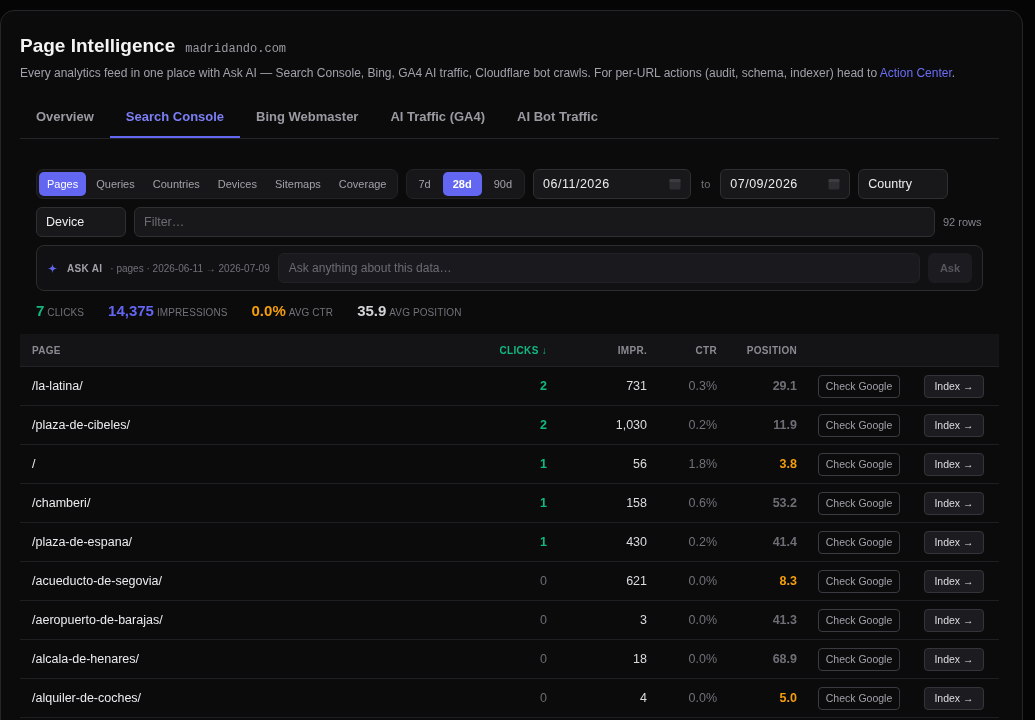 Image resolution: width=1035 pixels, height=720 pixels. Describe the element at coordinates (631, 350) in the screenshot. I see `column-header: IMPR.` at that location.